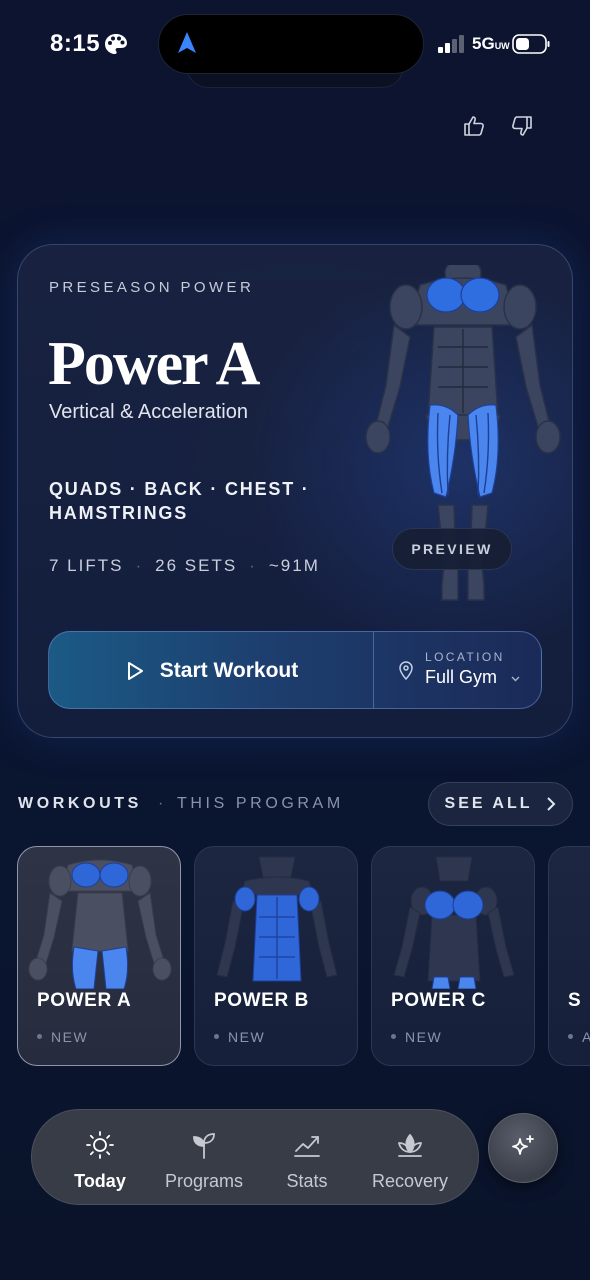 The image size is (590, 1280). I want to click on tab-label: Recovery, so click(410, 1181).